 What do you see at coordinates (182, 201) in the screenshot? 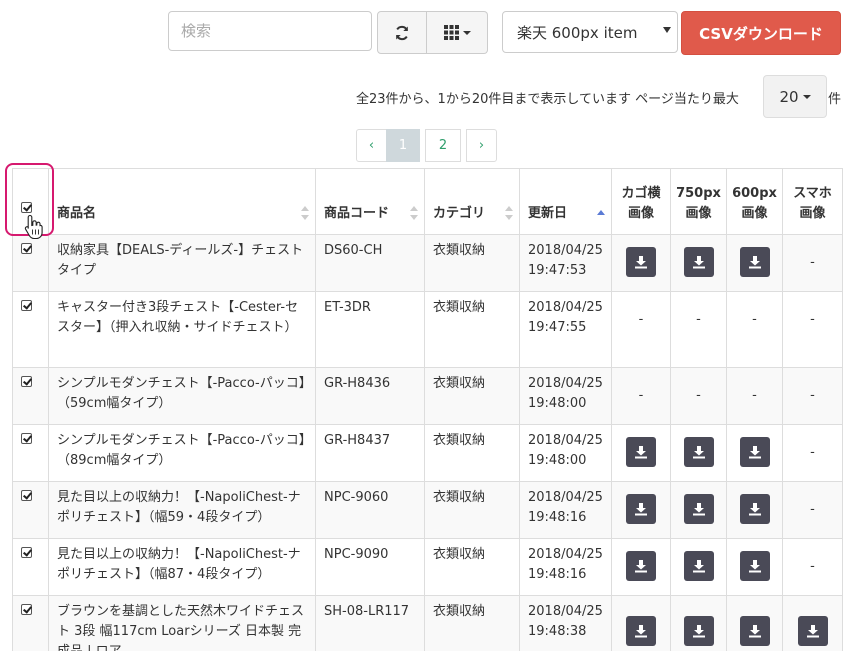
I see `header-product-name: 商品名` at bounding box center [182, 201].